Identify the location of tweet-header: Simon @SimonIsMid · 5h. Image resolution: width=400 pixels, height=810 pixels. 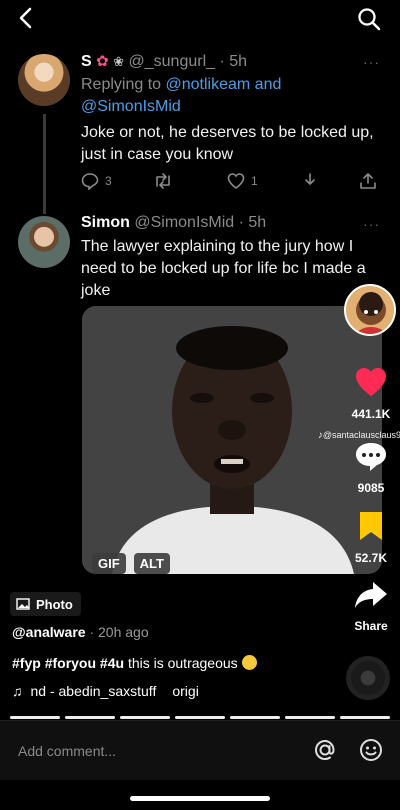
(173, 223).